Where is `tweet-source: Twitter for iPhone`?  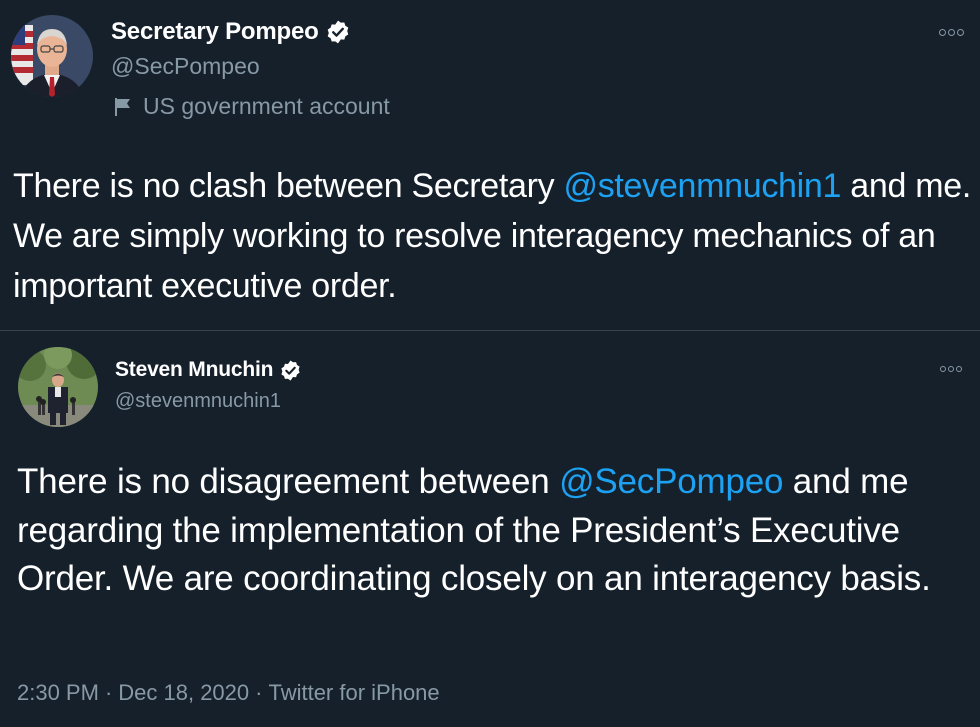
tweet-source: Twitter for iPhone is located at coordinates (353, 692).